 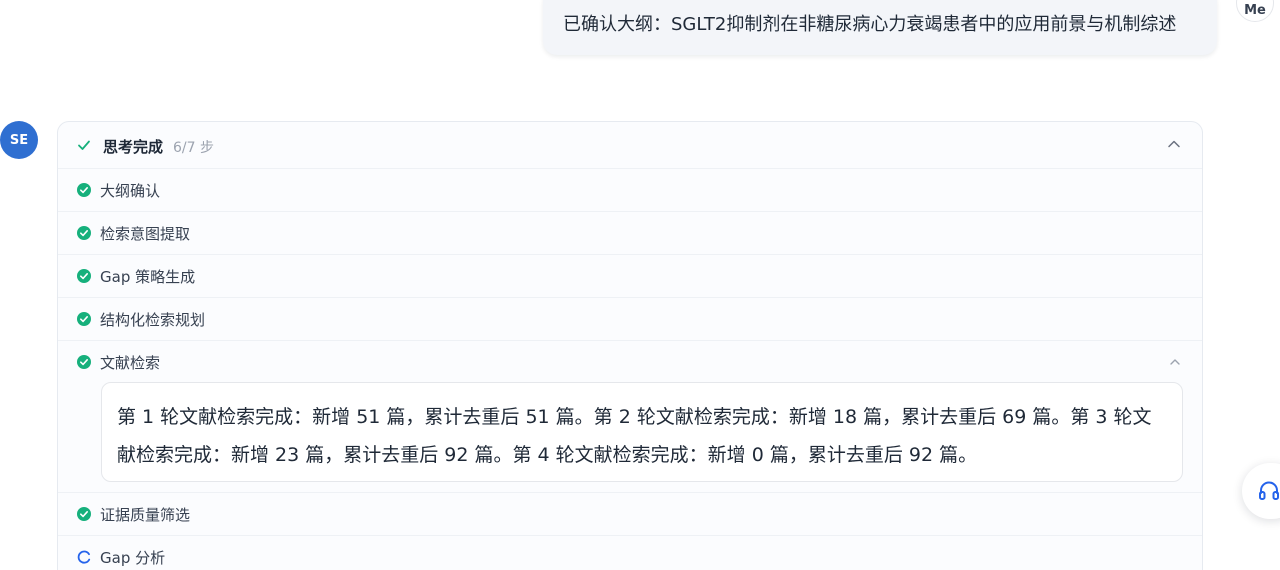 What do you see at coordinates (130, 363) in the screenshot?
I see `step-label: 文献检索` at bounding box center [130, 363].